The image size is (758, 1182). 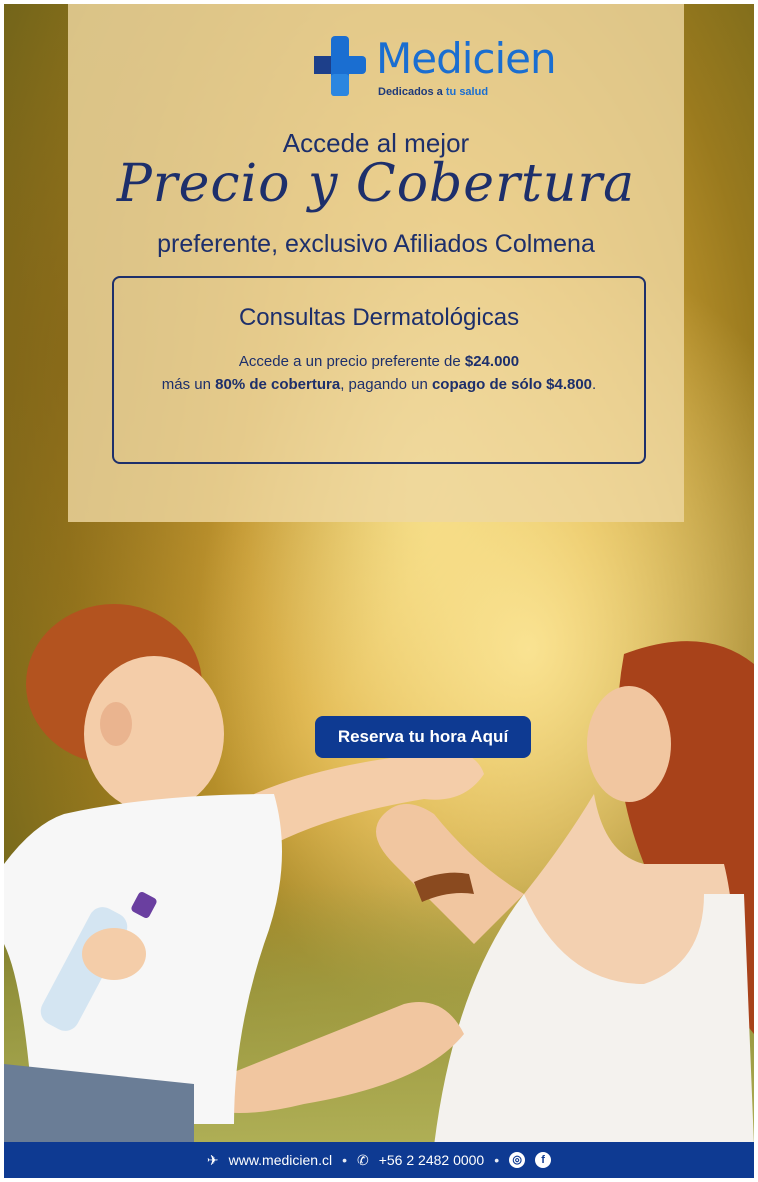 What do you see at coordinates (280, 1160) in the screenshot?
I see `website-link: www.medicien.cl` at bounding box center [280, 1160].